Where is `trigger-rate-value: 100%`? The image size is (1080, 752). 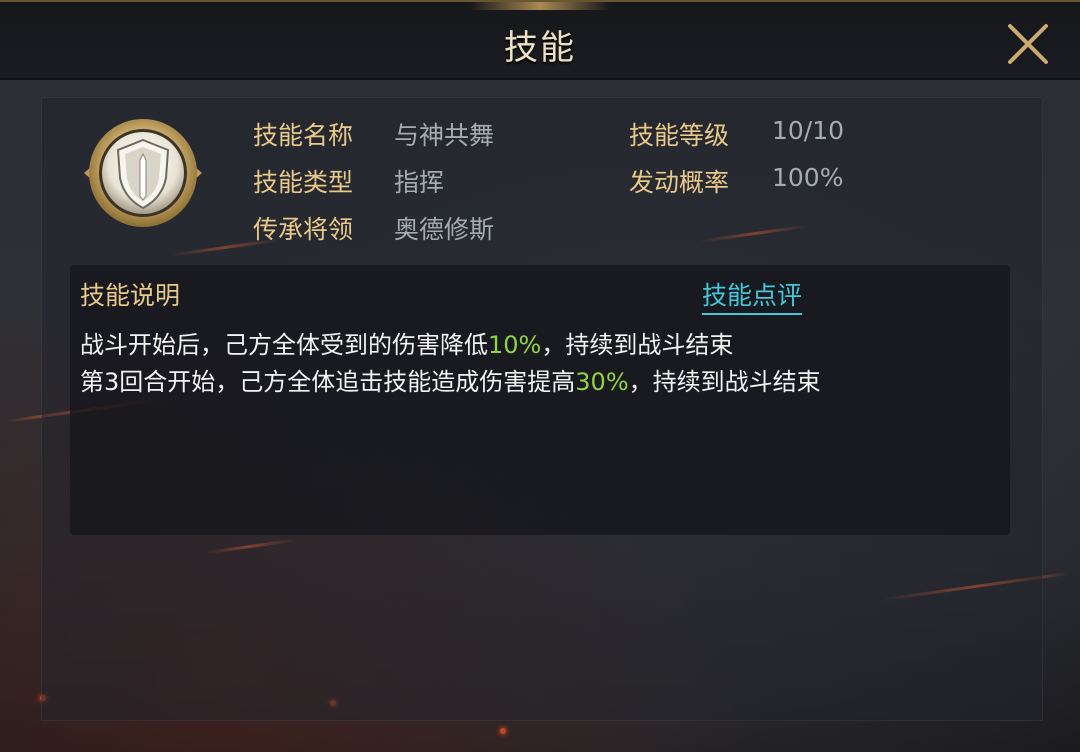
trigger-rate-value: 100% is located at coordinates (808, 177).